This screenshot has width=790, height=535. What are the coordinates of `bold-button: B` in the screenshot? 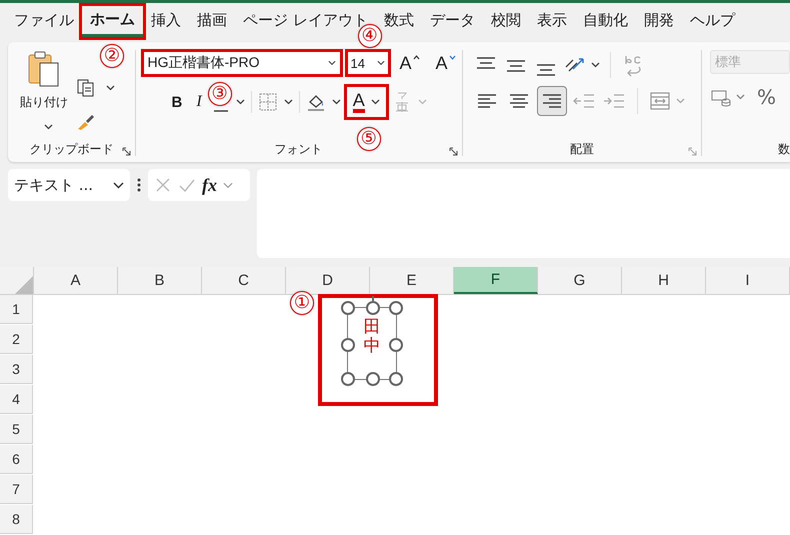 It's located at (177, 102).